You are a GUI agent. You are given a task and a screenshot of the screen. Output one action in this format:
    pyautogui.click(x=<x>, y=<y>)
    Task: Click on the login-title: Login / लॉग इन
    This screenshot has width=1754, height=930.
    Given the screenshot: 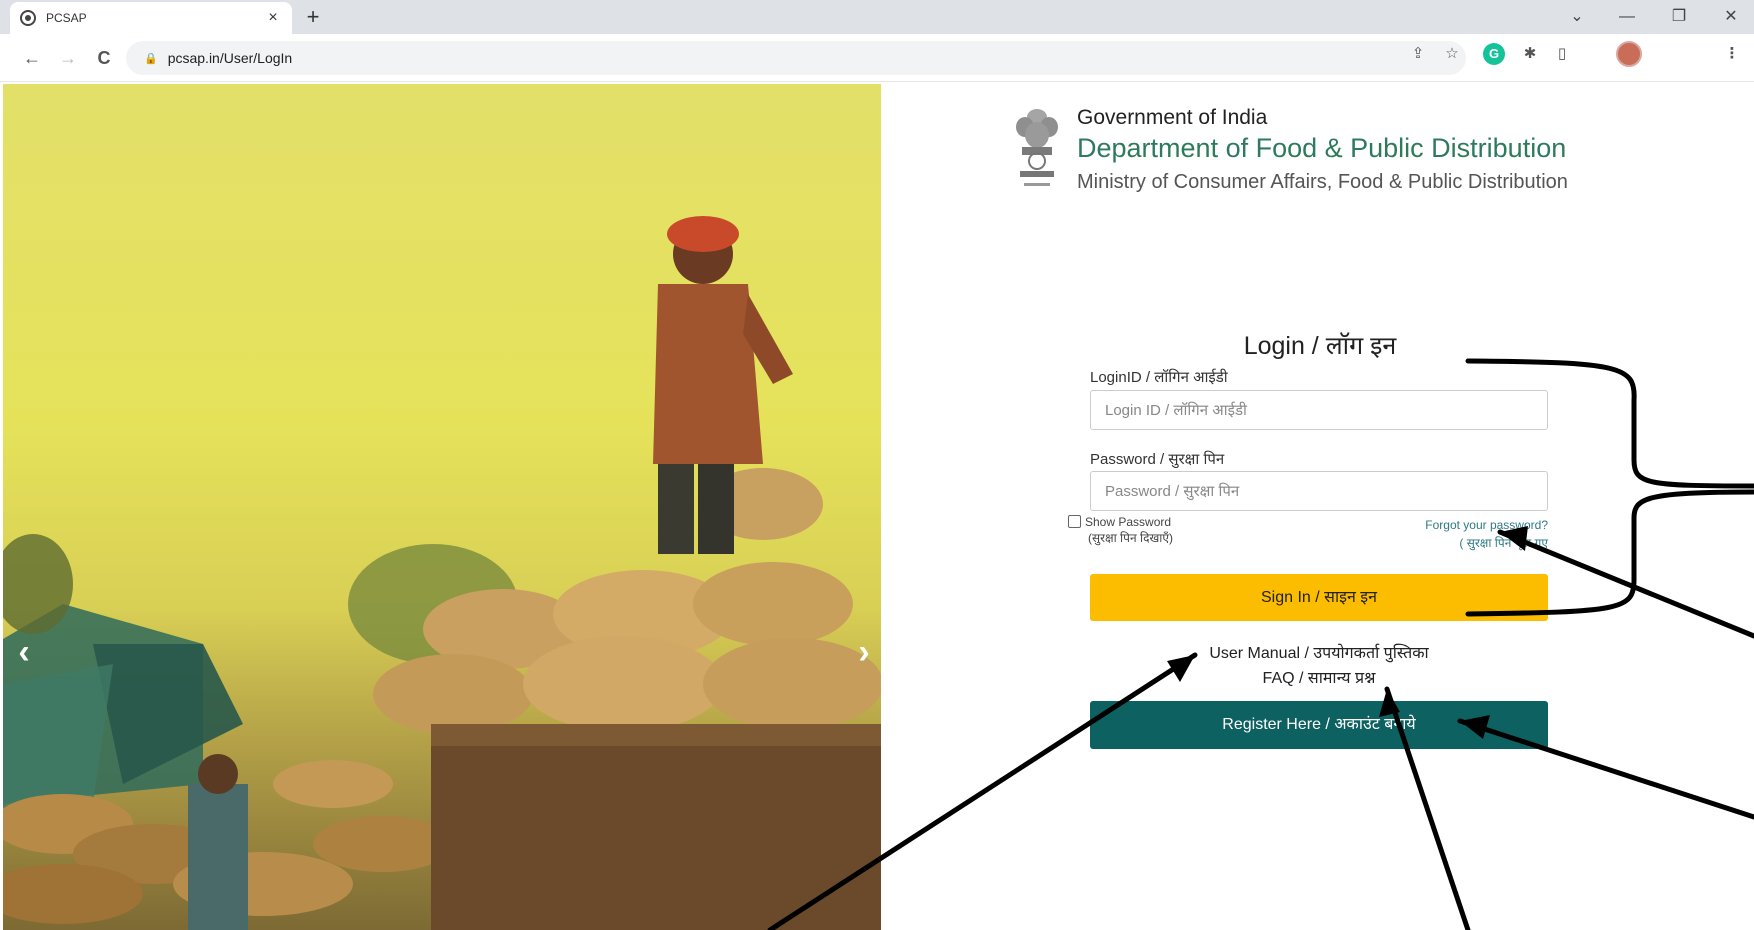 What is the action you would take?
    pyautogui.click(x=1320, y=346)
    